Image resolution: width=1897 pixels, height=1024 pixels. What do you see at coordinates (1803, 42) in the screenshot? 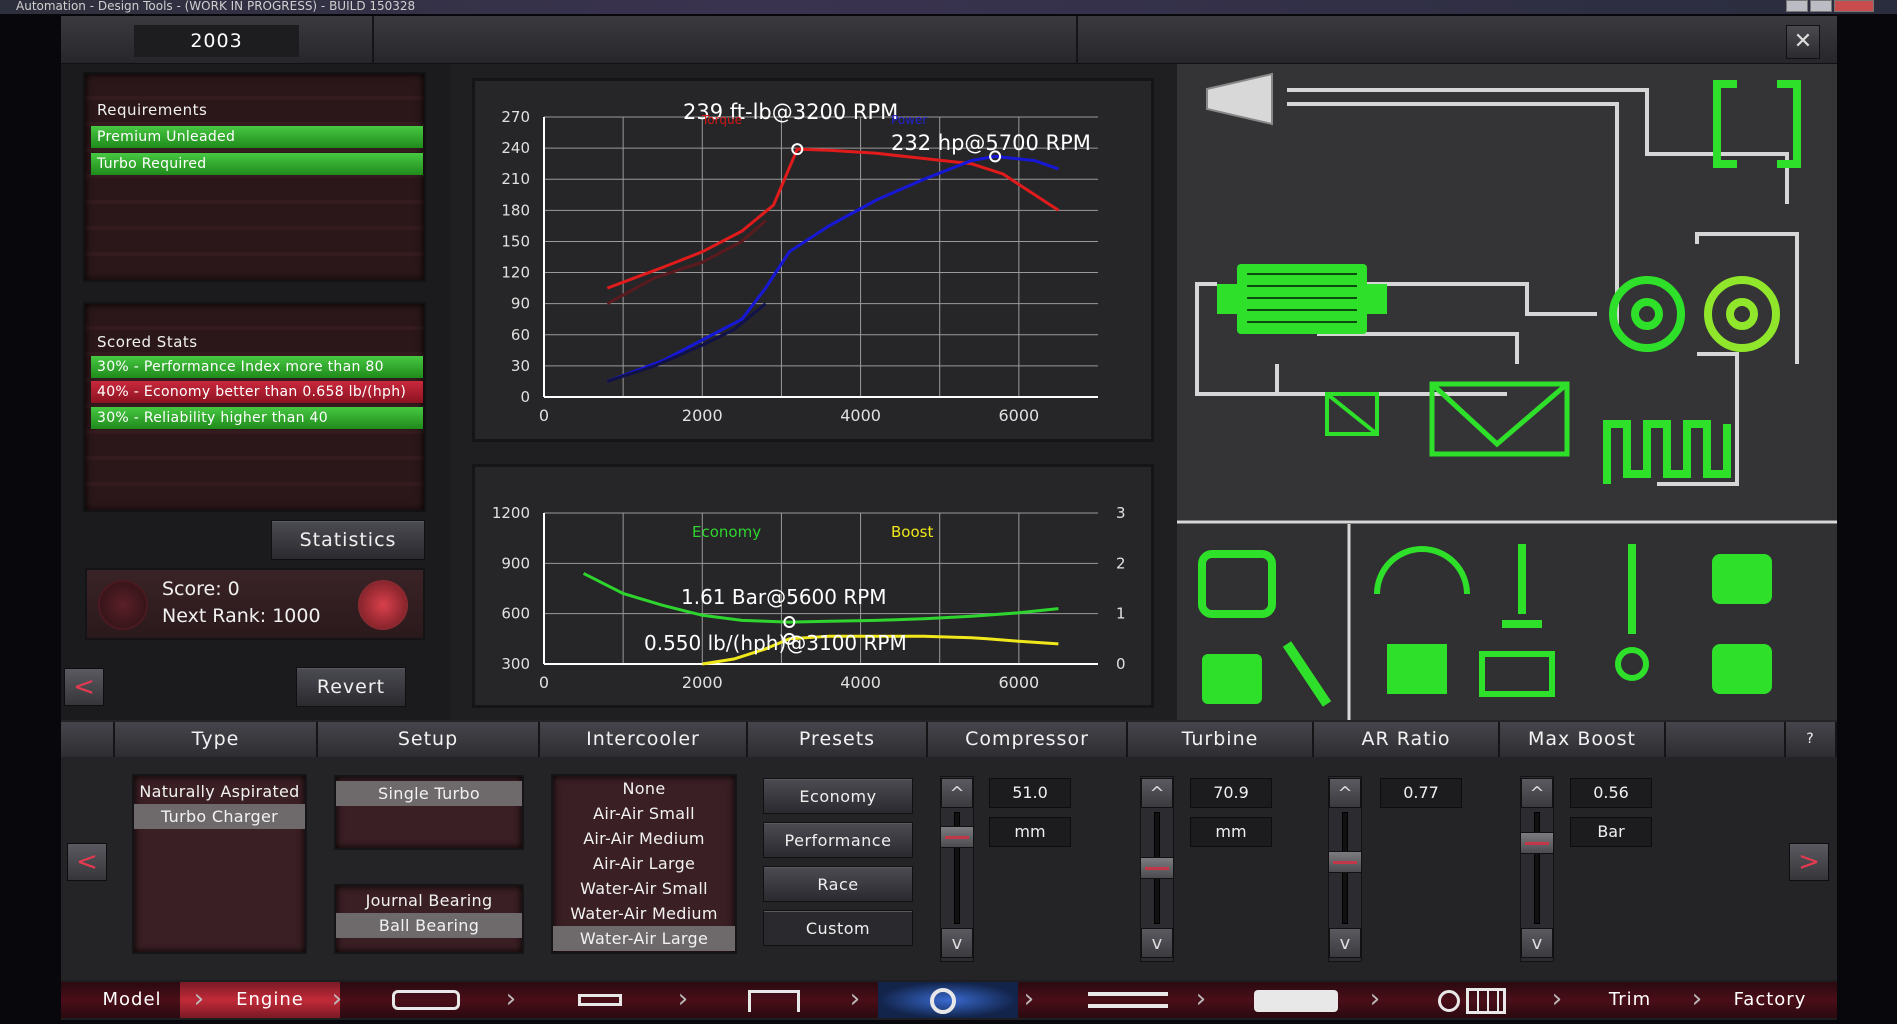
I see `close-button: ✕` at bounding box center [1803, 42].